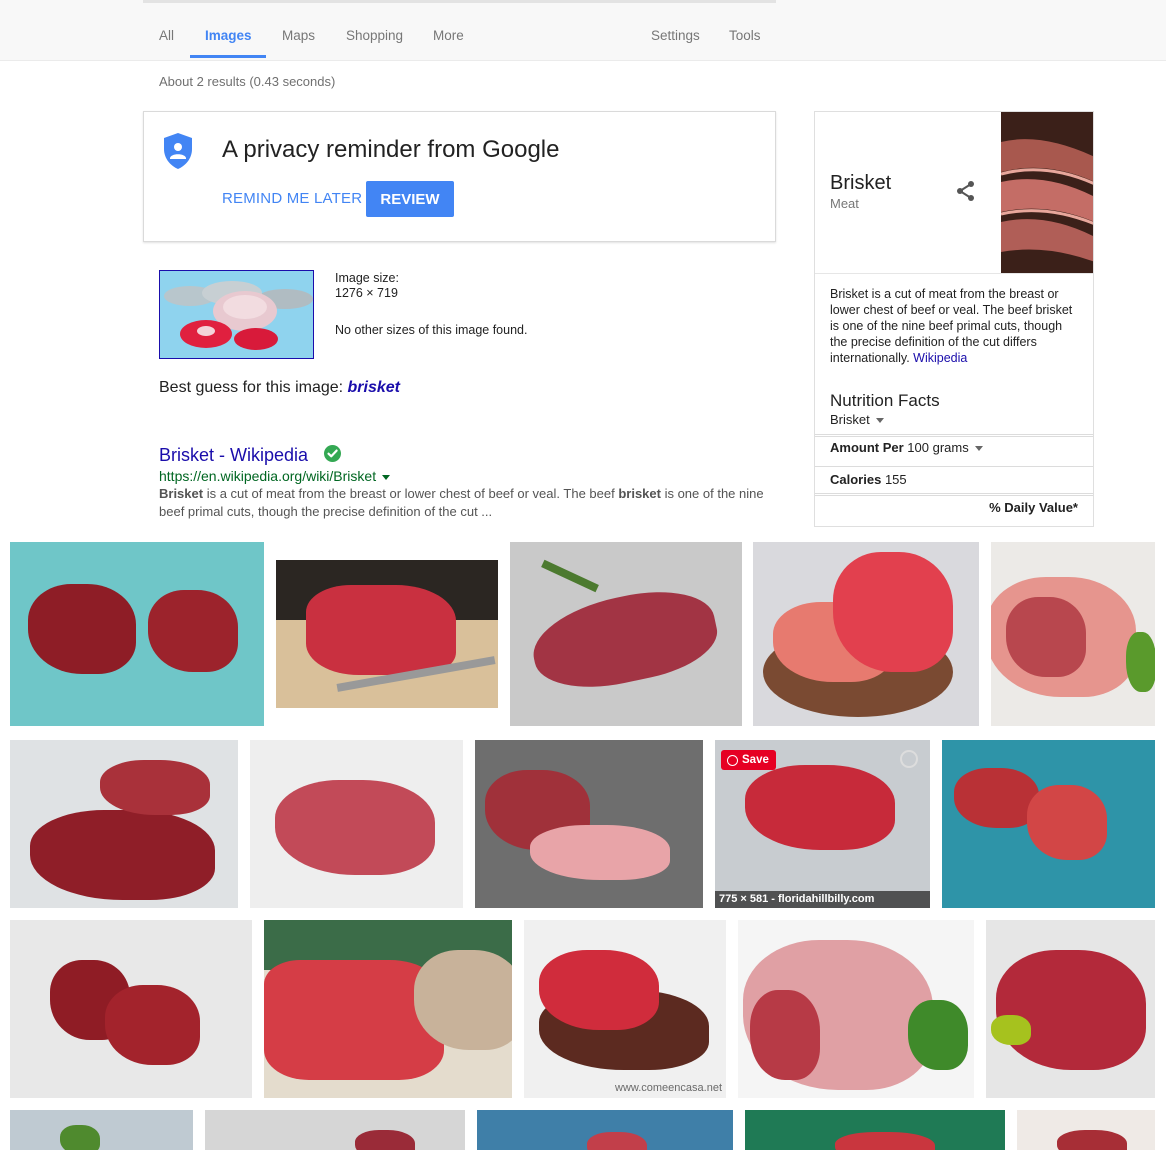 The width and height of the screenshot is (1166, 1150). What do you see at coordinates (966, 191) in the screenshot?
I see `share-icon` at bounding box center [966, 191].